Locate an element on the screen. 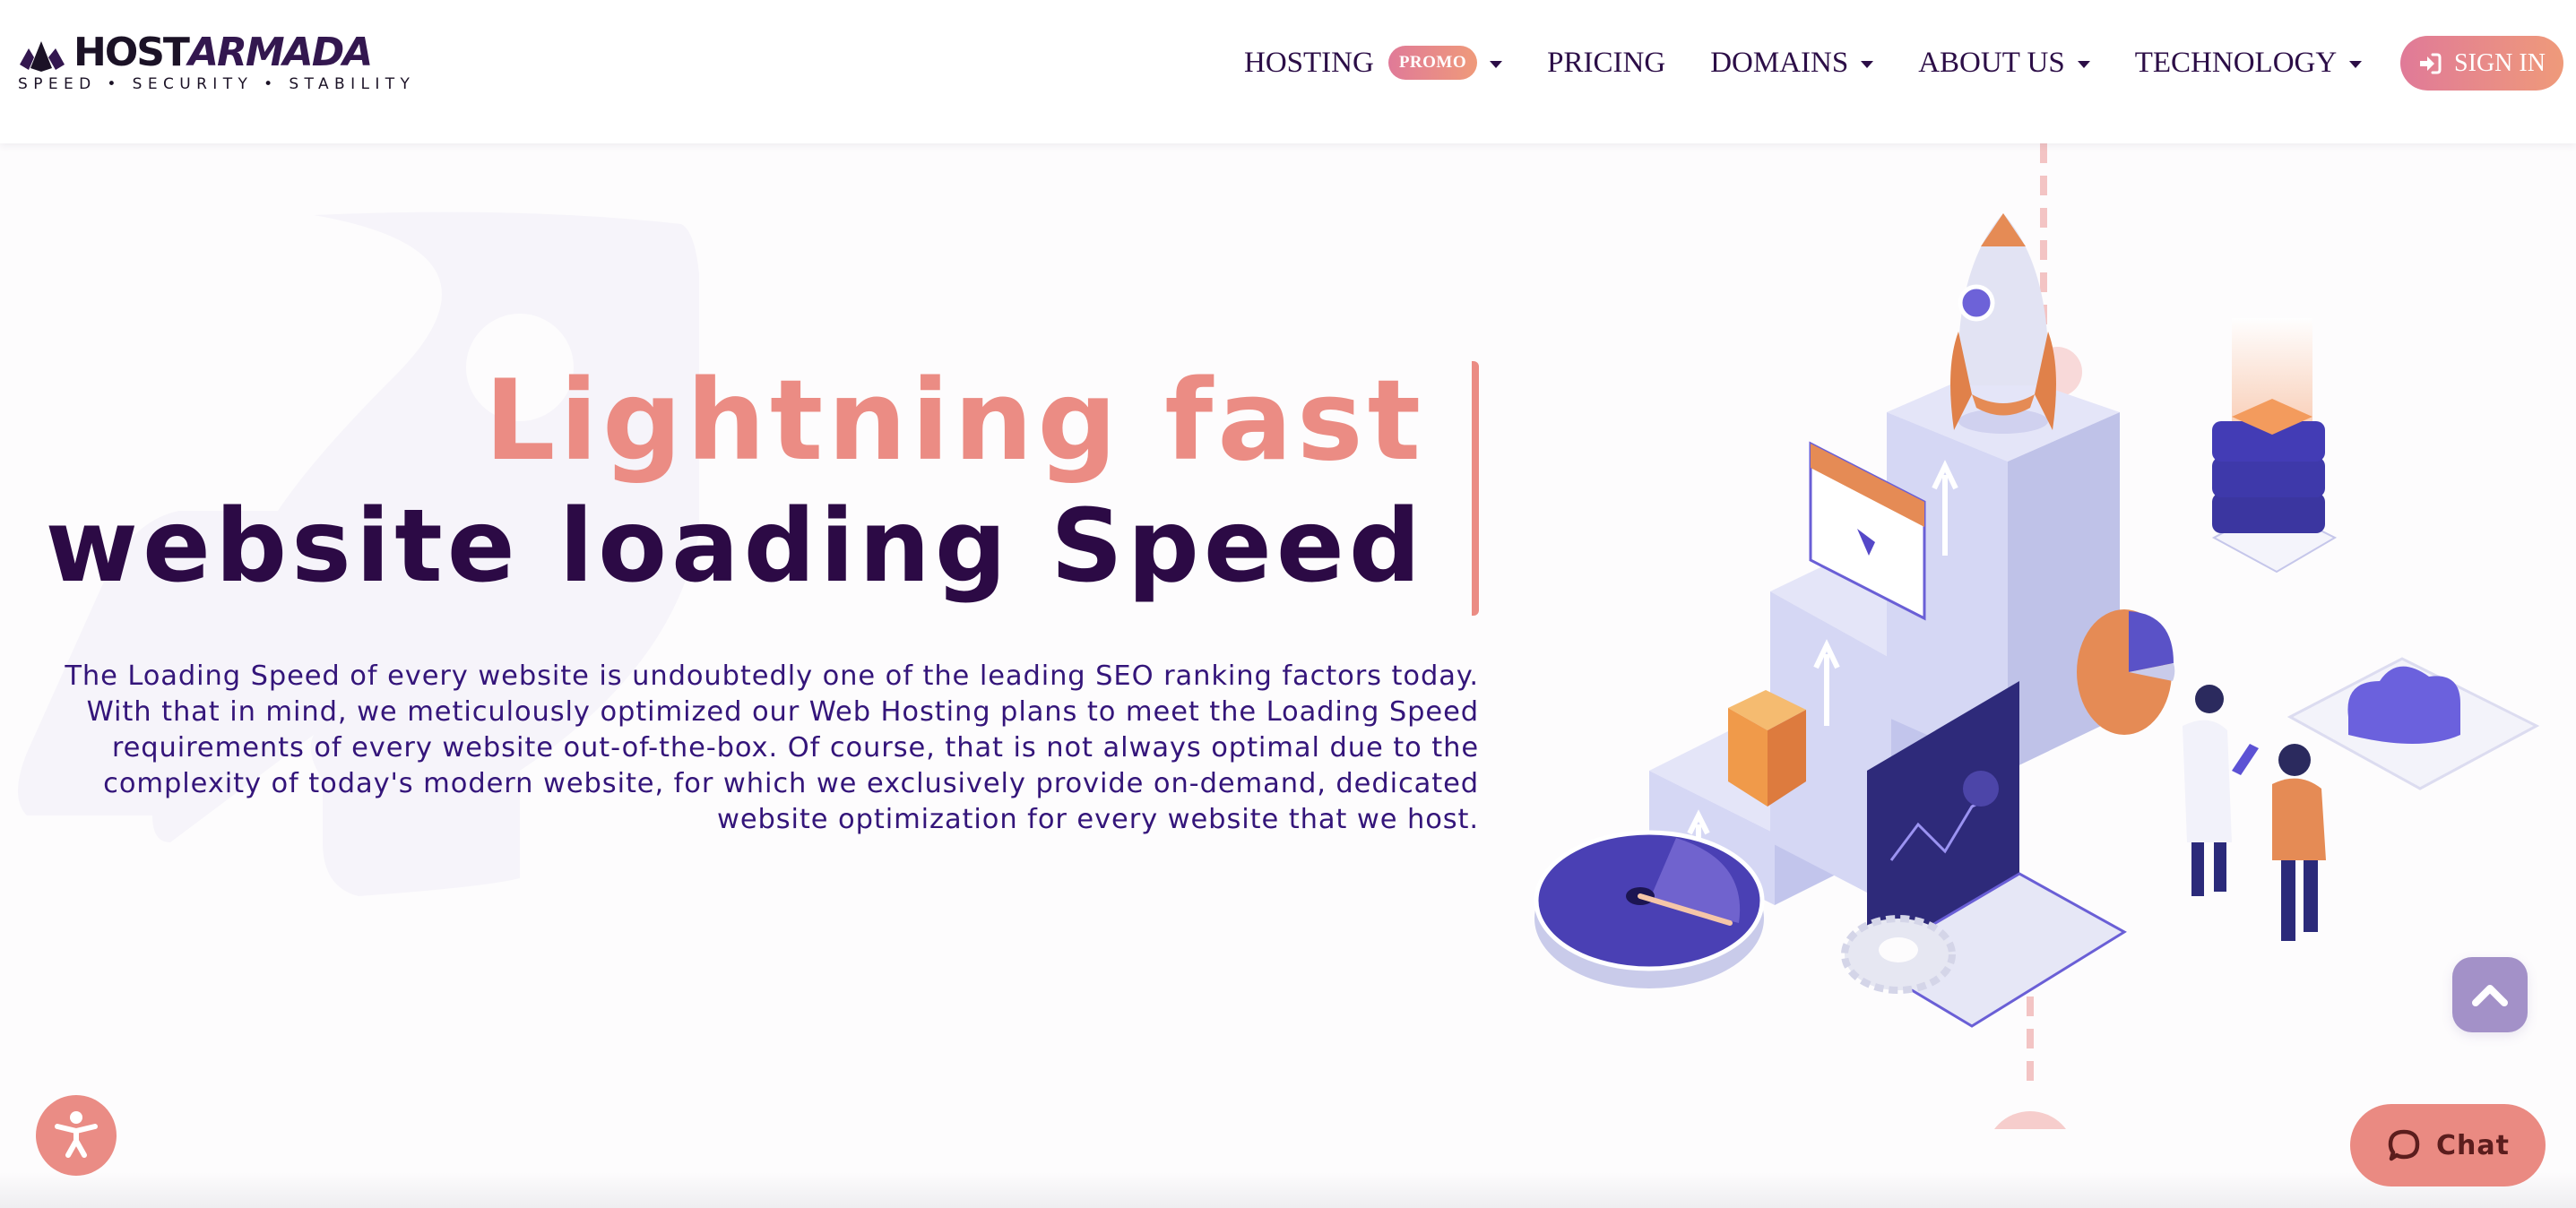 The width and height of the screenshot is (2576, 1208). nav-label: HOSTING is located at coordinates (1309, 62).